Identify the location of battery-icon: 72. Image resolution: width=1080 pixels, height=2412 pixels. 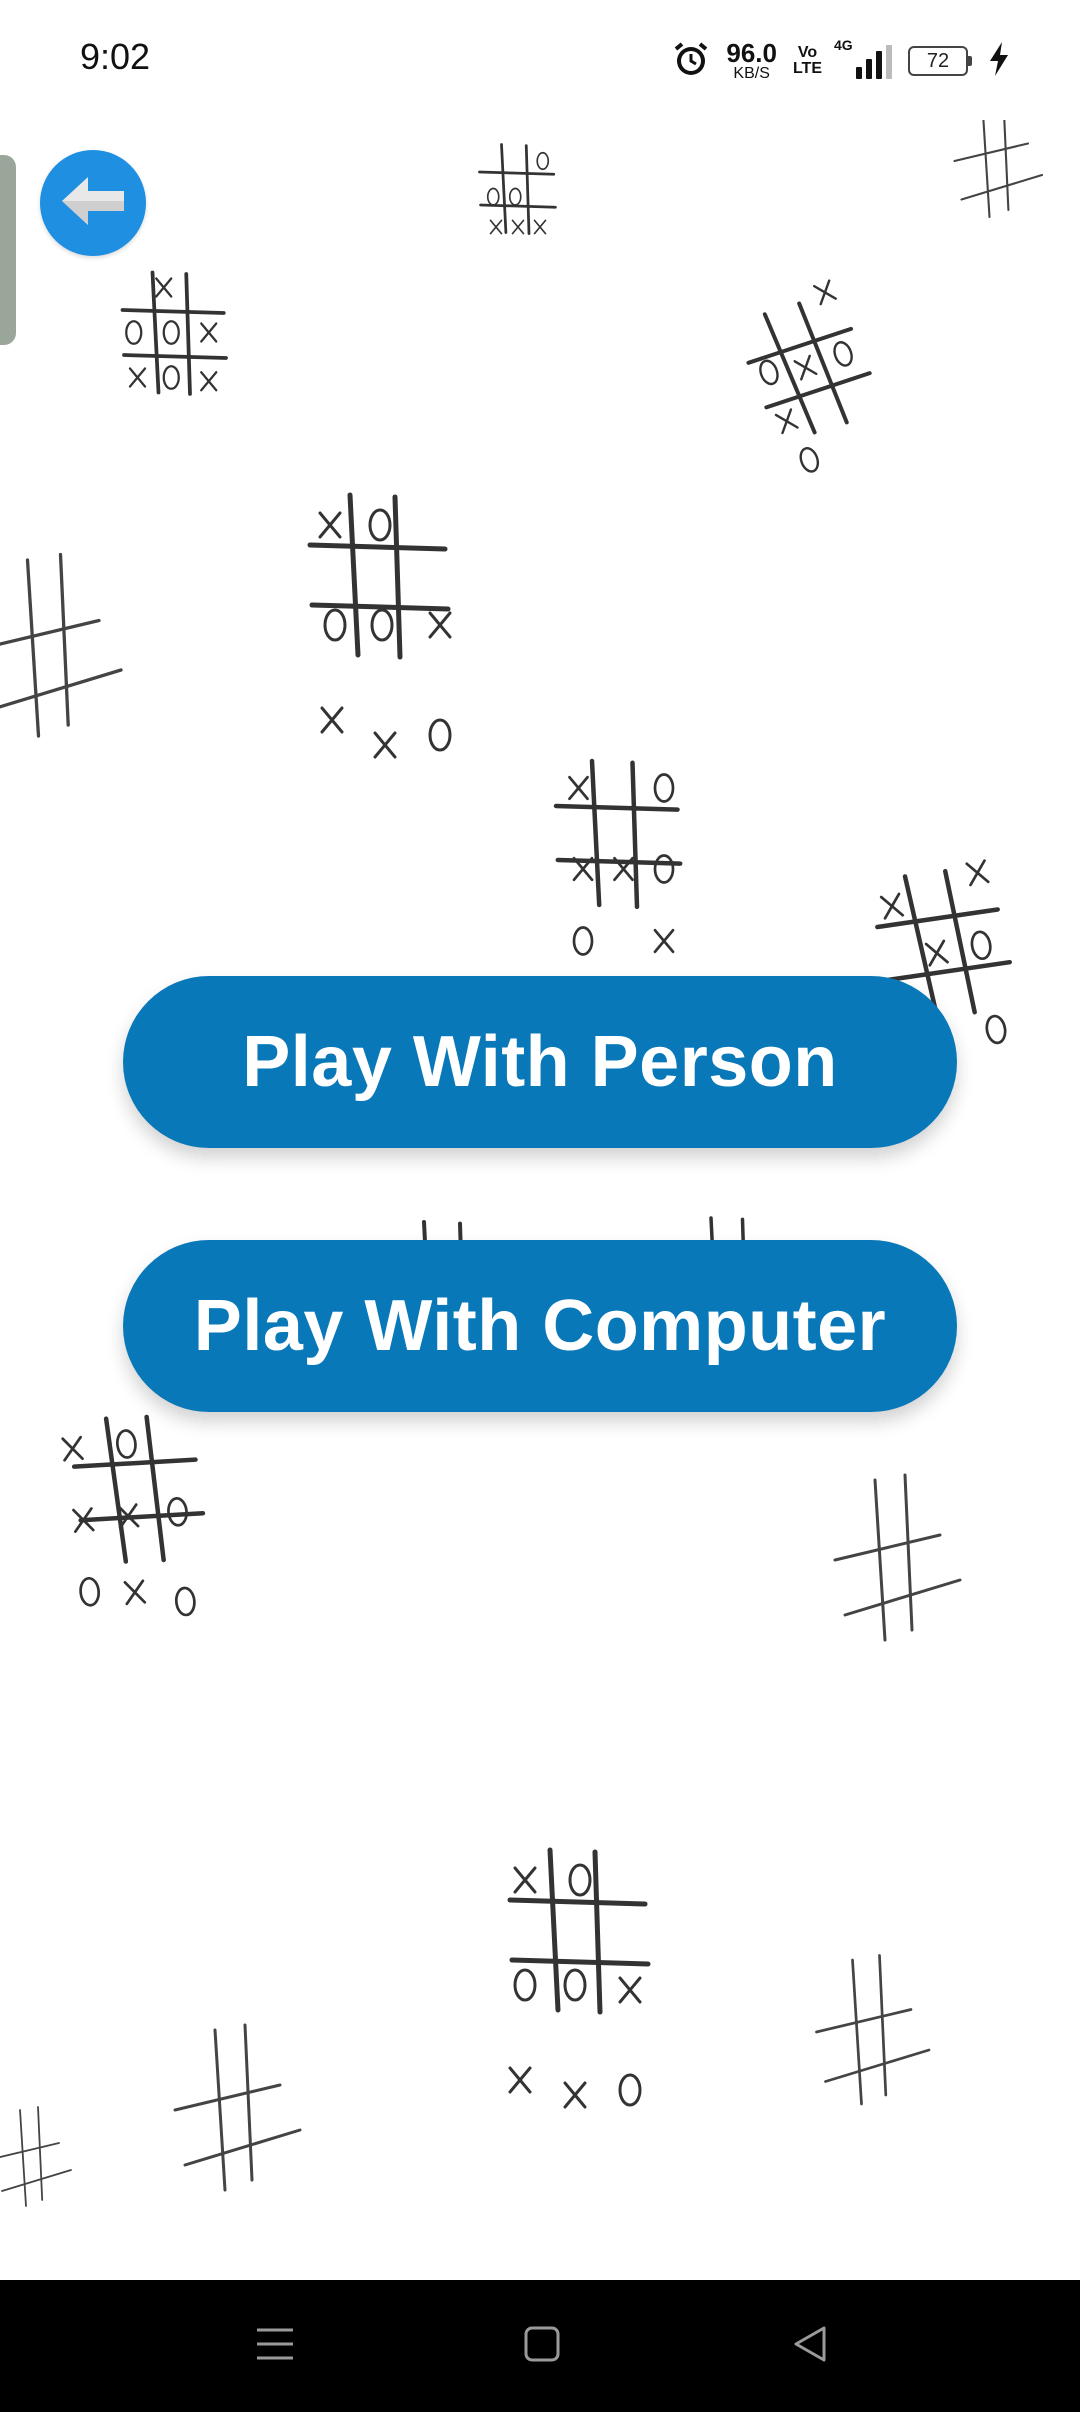
(940, 61).